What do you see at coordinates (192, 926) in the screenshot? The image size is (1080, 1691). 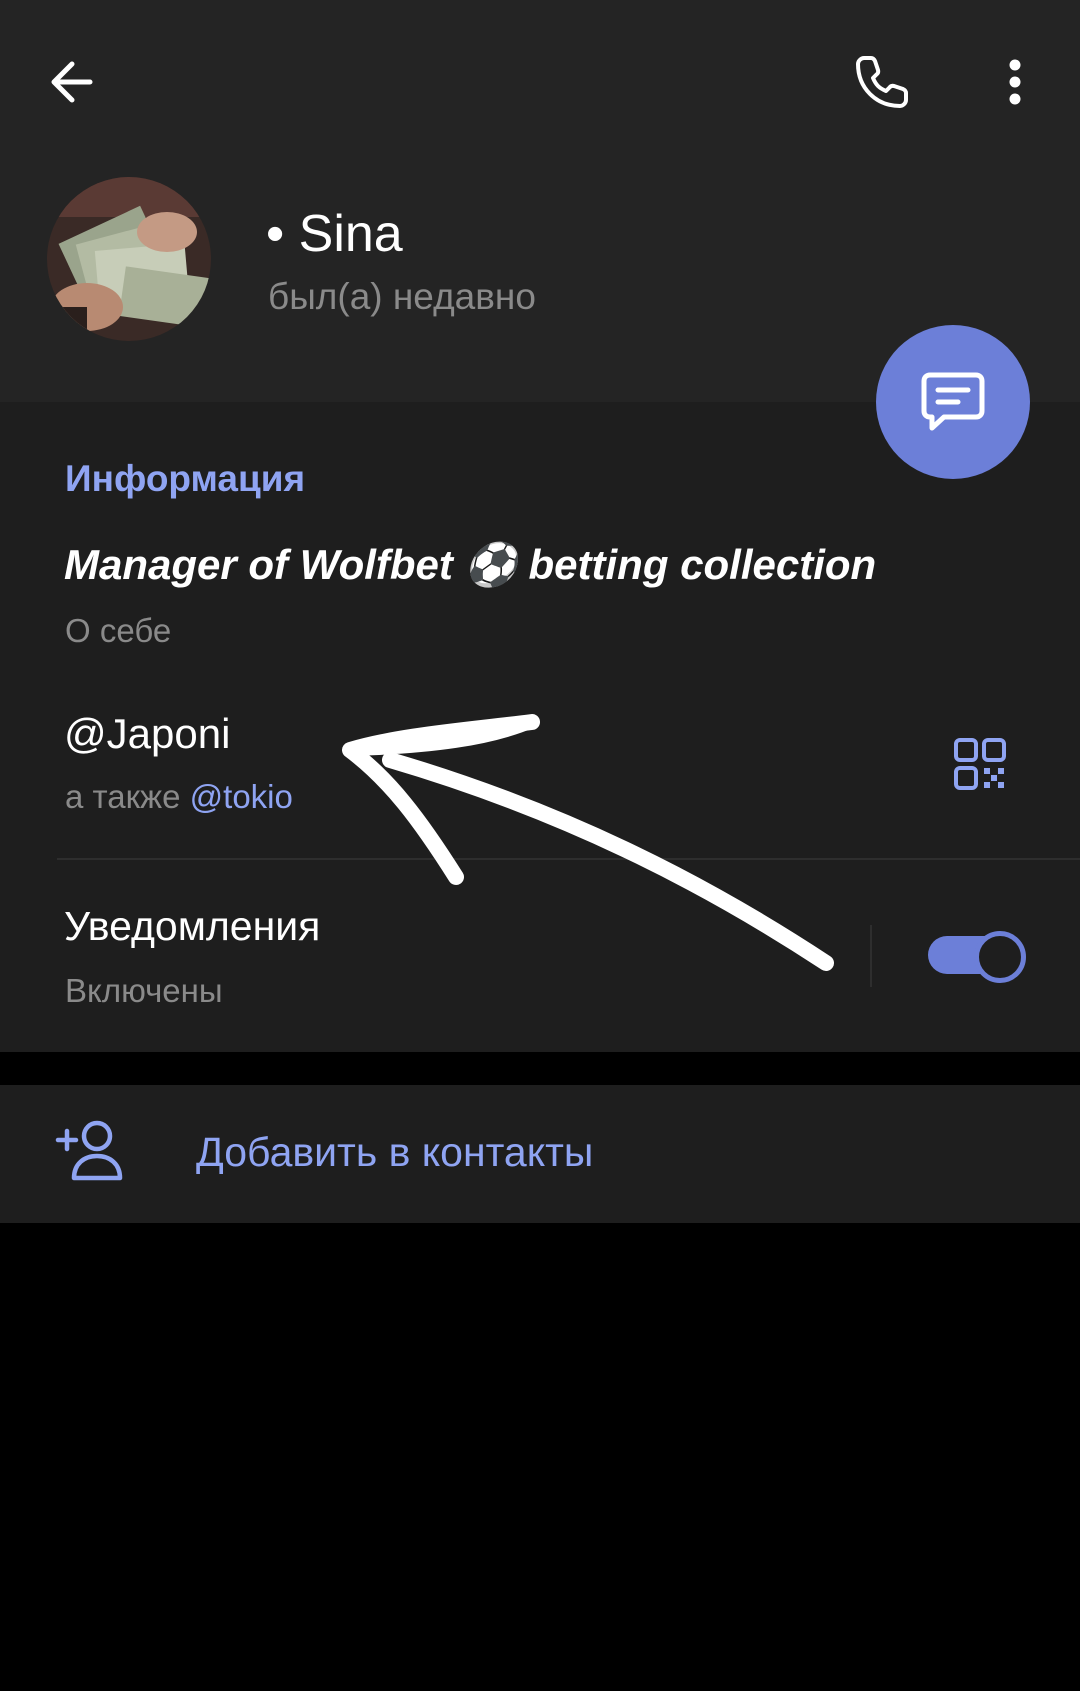 I see `notifications-title: Уведомления` at bounding box center [192, 926].